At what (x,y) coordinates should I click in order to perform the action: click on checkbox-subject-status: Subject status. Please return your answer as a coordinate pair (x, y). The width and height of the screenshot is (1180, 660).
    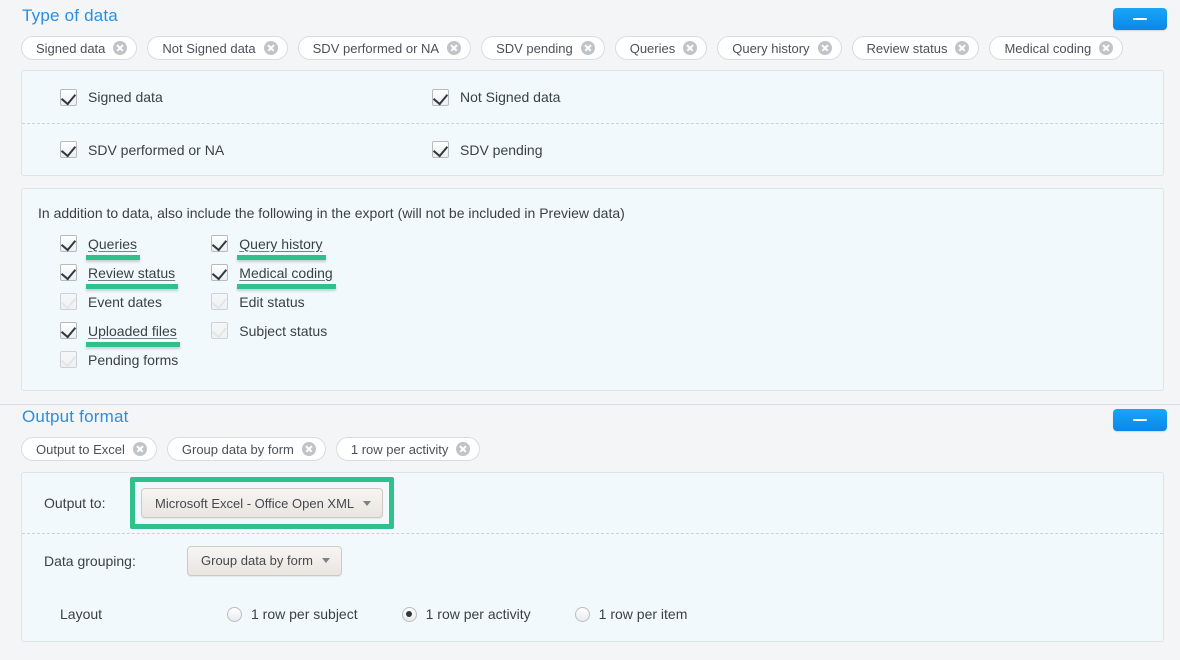
    Looking at the image, I should click on (271, 330).